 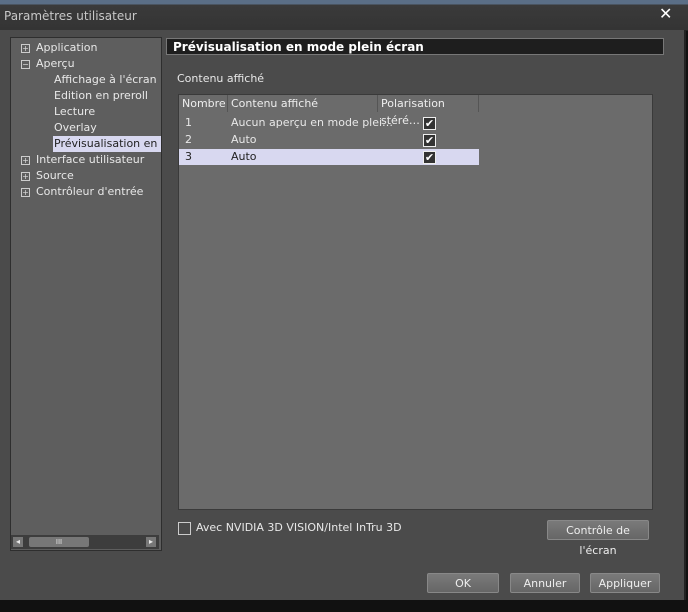 What do you see at coordinates (329, 140) in the screenshot?
I see `table-row: 2 Auto ✔` at bounding box center [329, 140].